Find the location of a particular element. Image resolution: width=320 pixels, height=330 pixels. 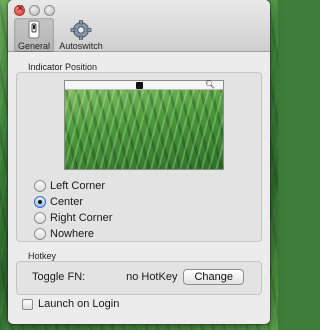

indicator-position-options: Left Corner Center Right Corner Nowhere is located at coordinates (73, 210).